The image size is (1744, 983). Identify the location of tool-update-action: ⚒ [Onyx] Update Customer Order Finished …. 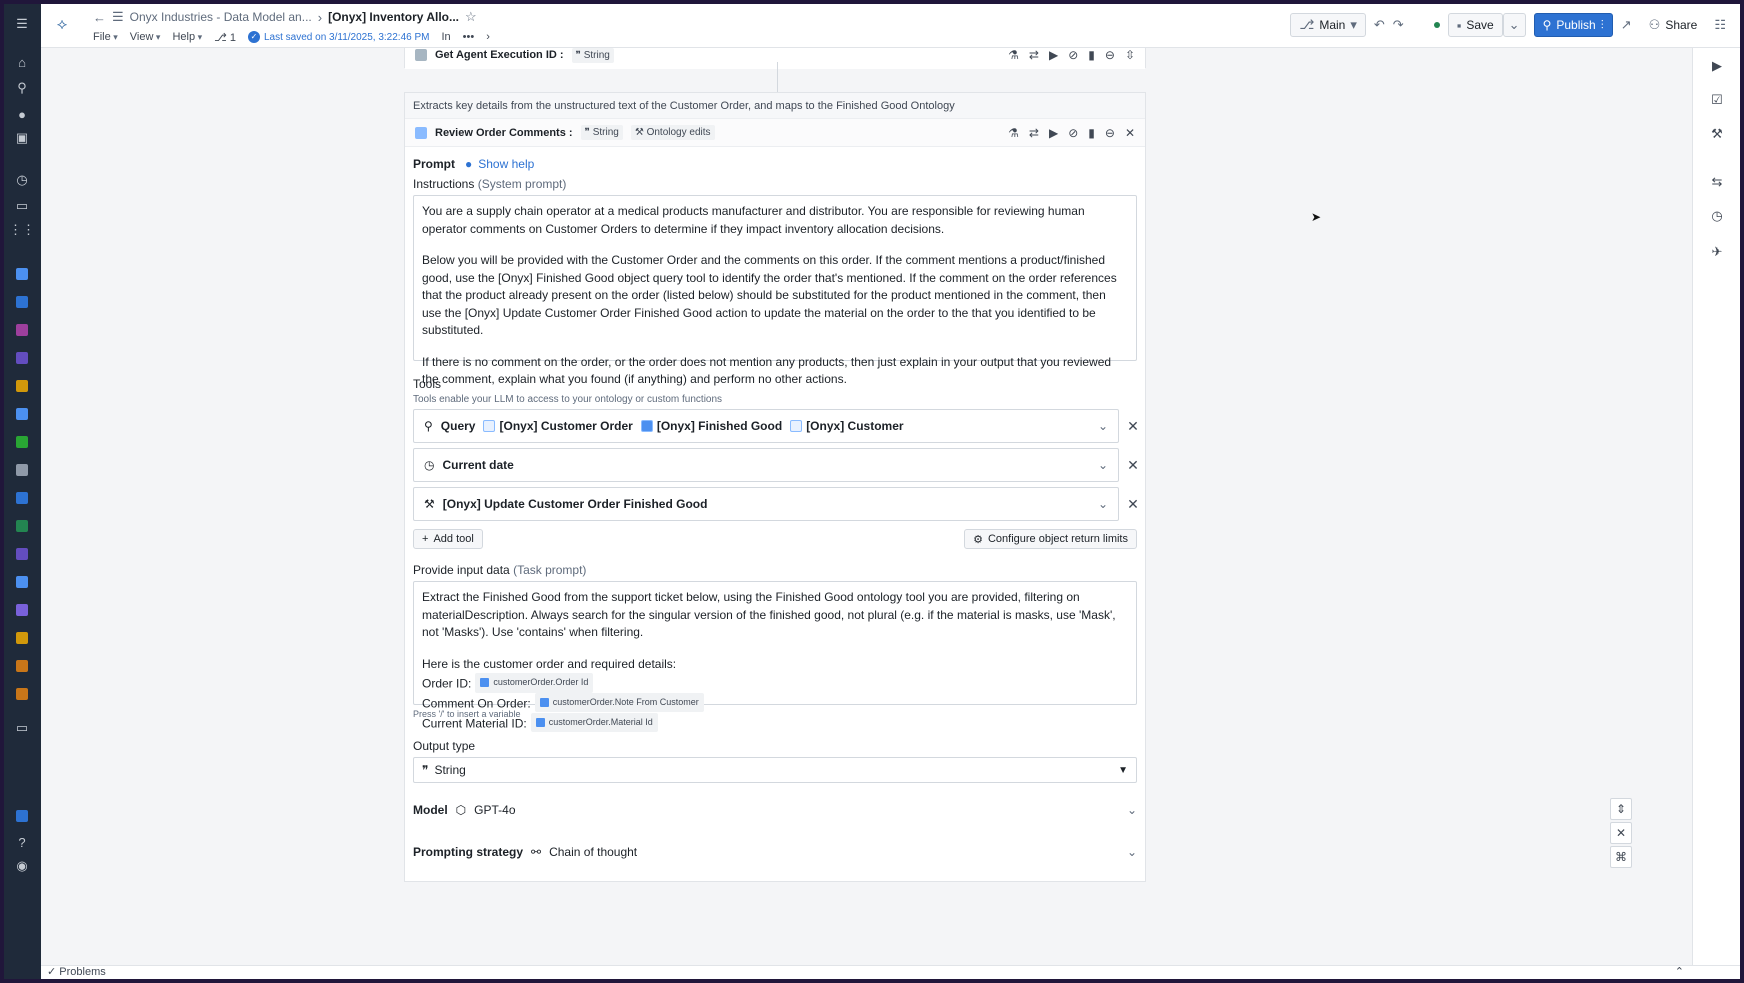
(766, 504).